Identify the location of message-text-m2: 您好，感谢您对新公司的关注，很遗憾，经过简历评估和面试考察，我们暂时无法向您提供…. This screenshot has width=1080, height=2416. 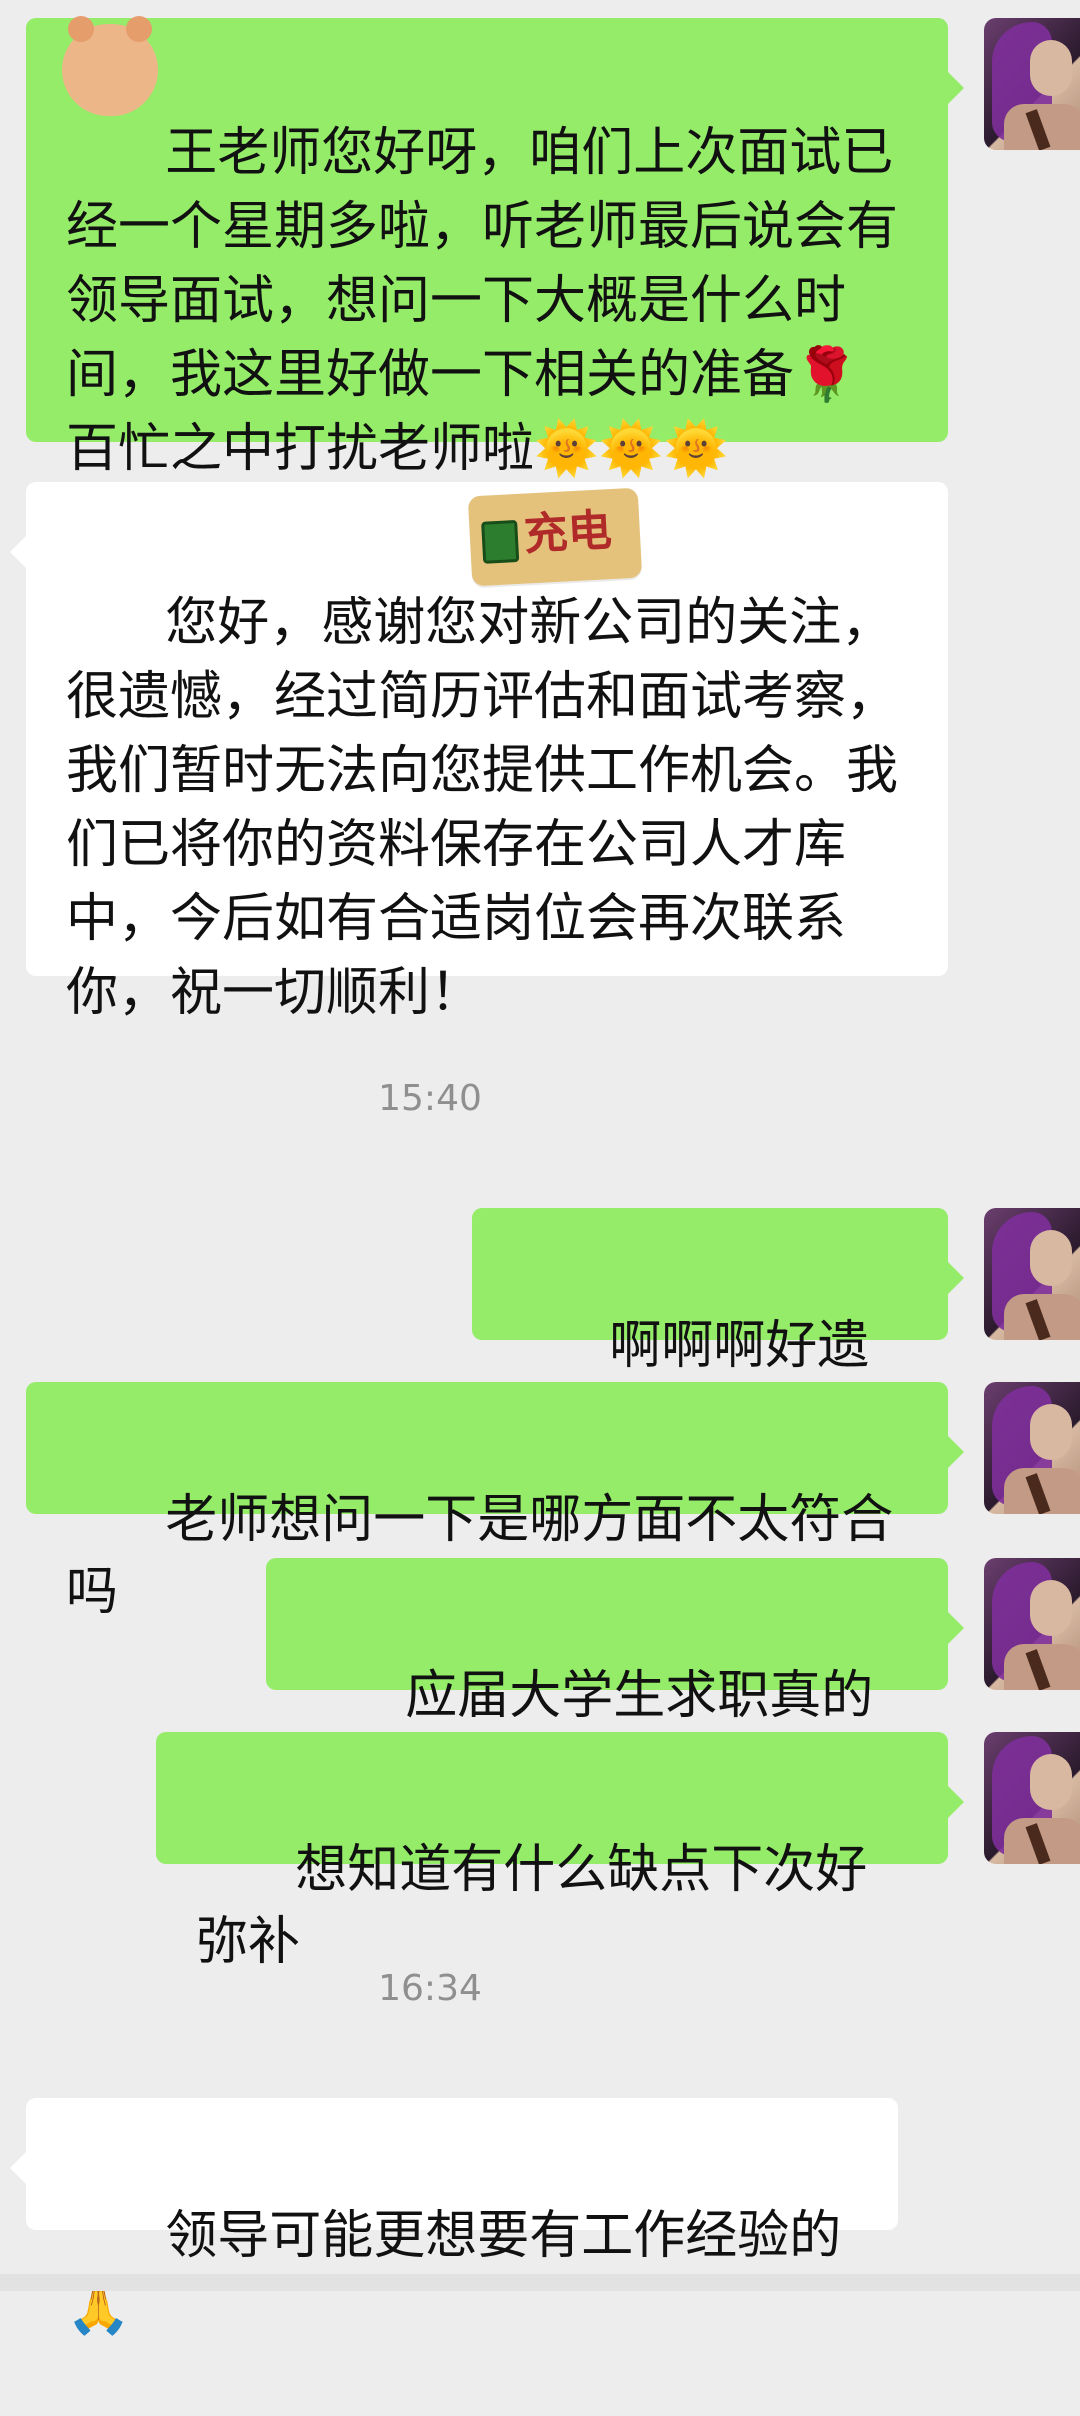
(482, 808).